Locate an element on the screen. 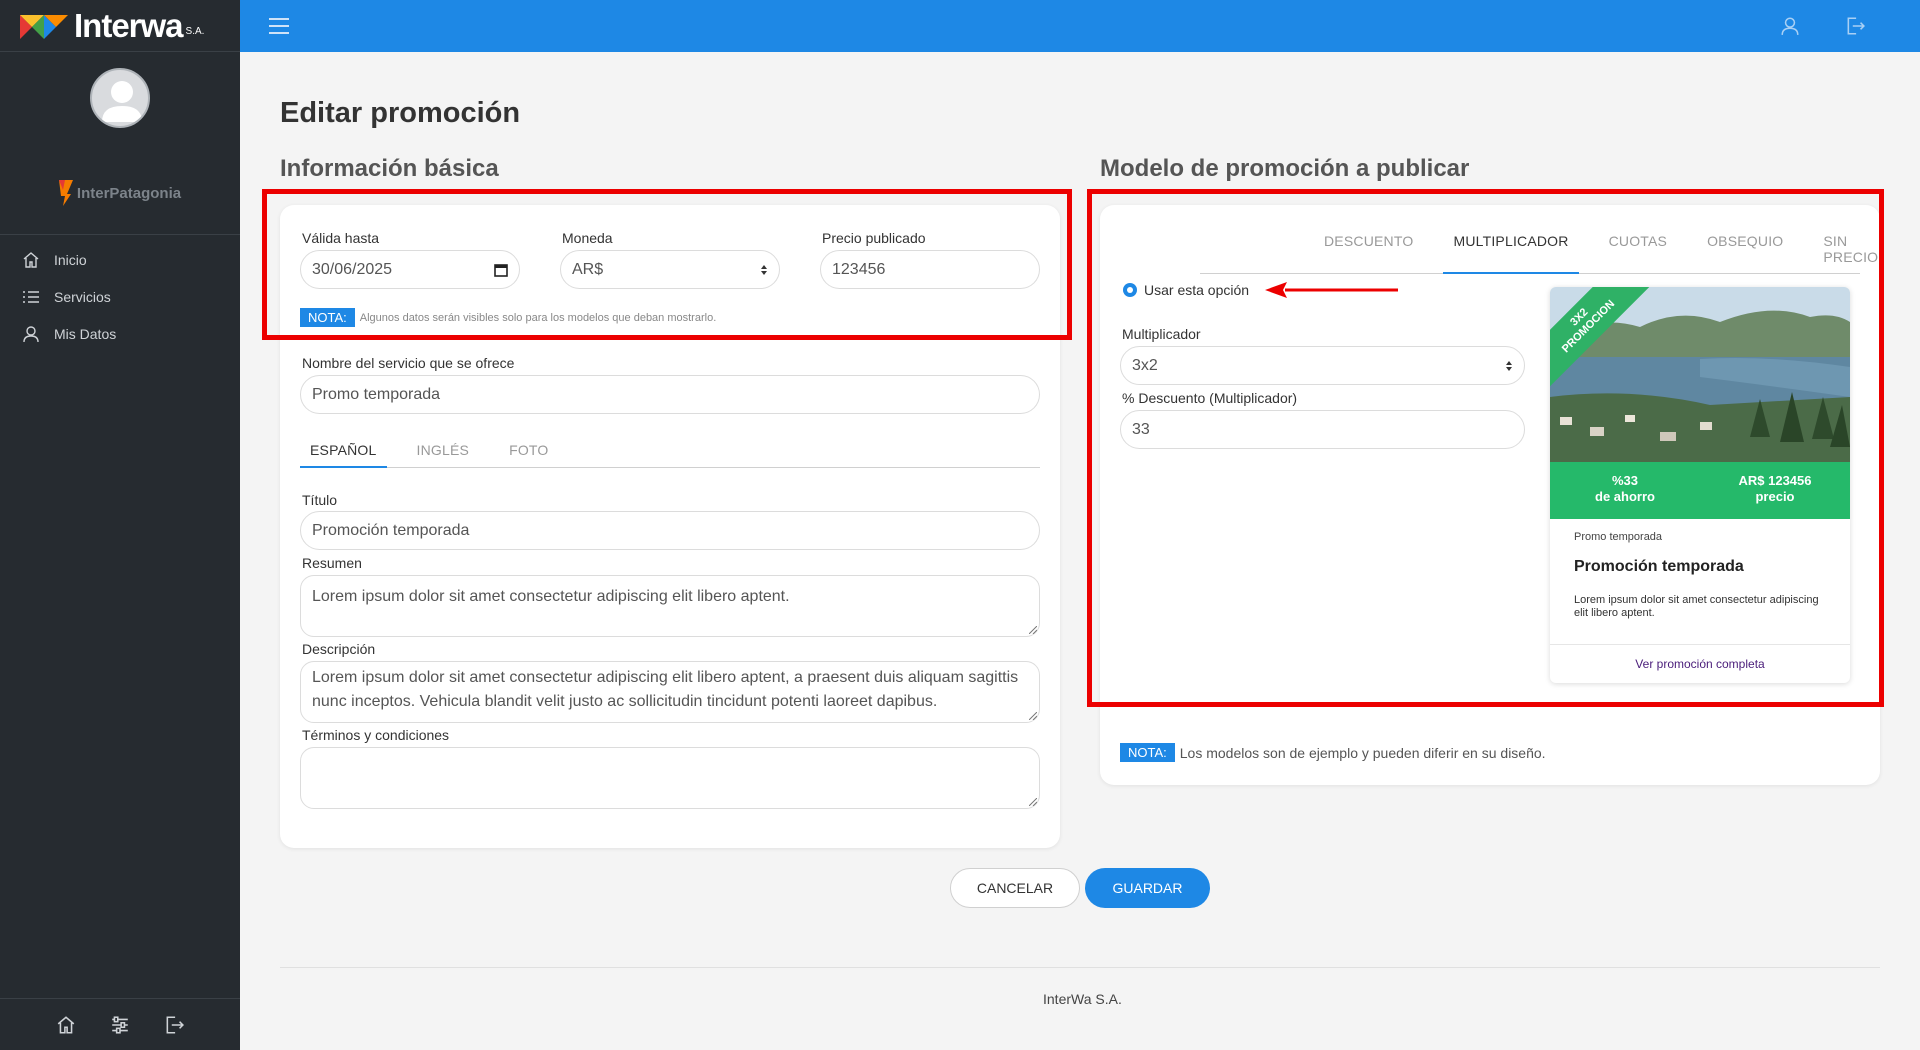 Image resolution: width=1920 pixels, height=1050 pixels. brand-logo: Interwa S.A. is located at coordinates (112, 26).